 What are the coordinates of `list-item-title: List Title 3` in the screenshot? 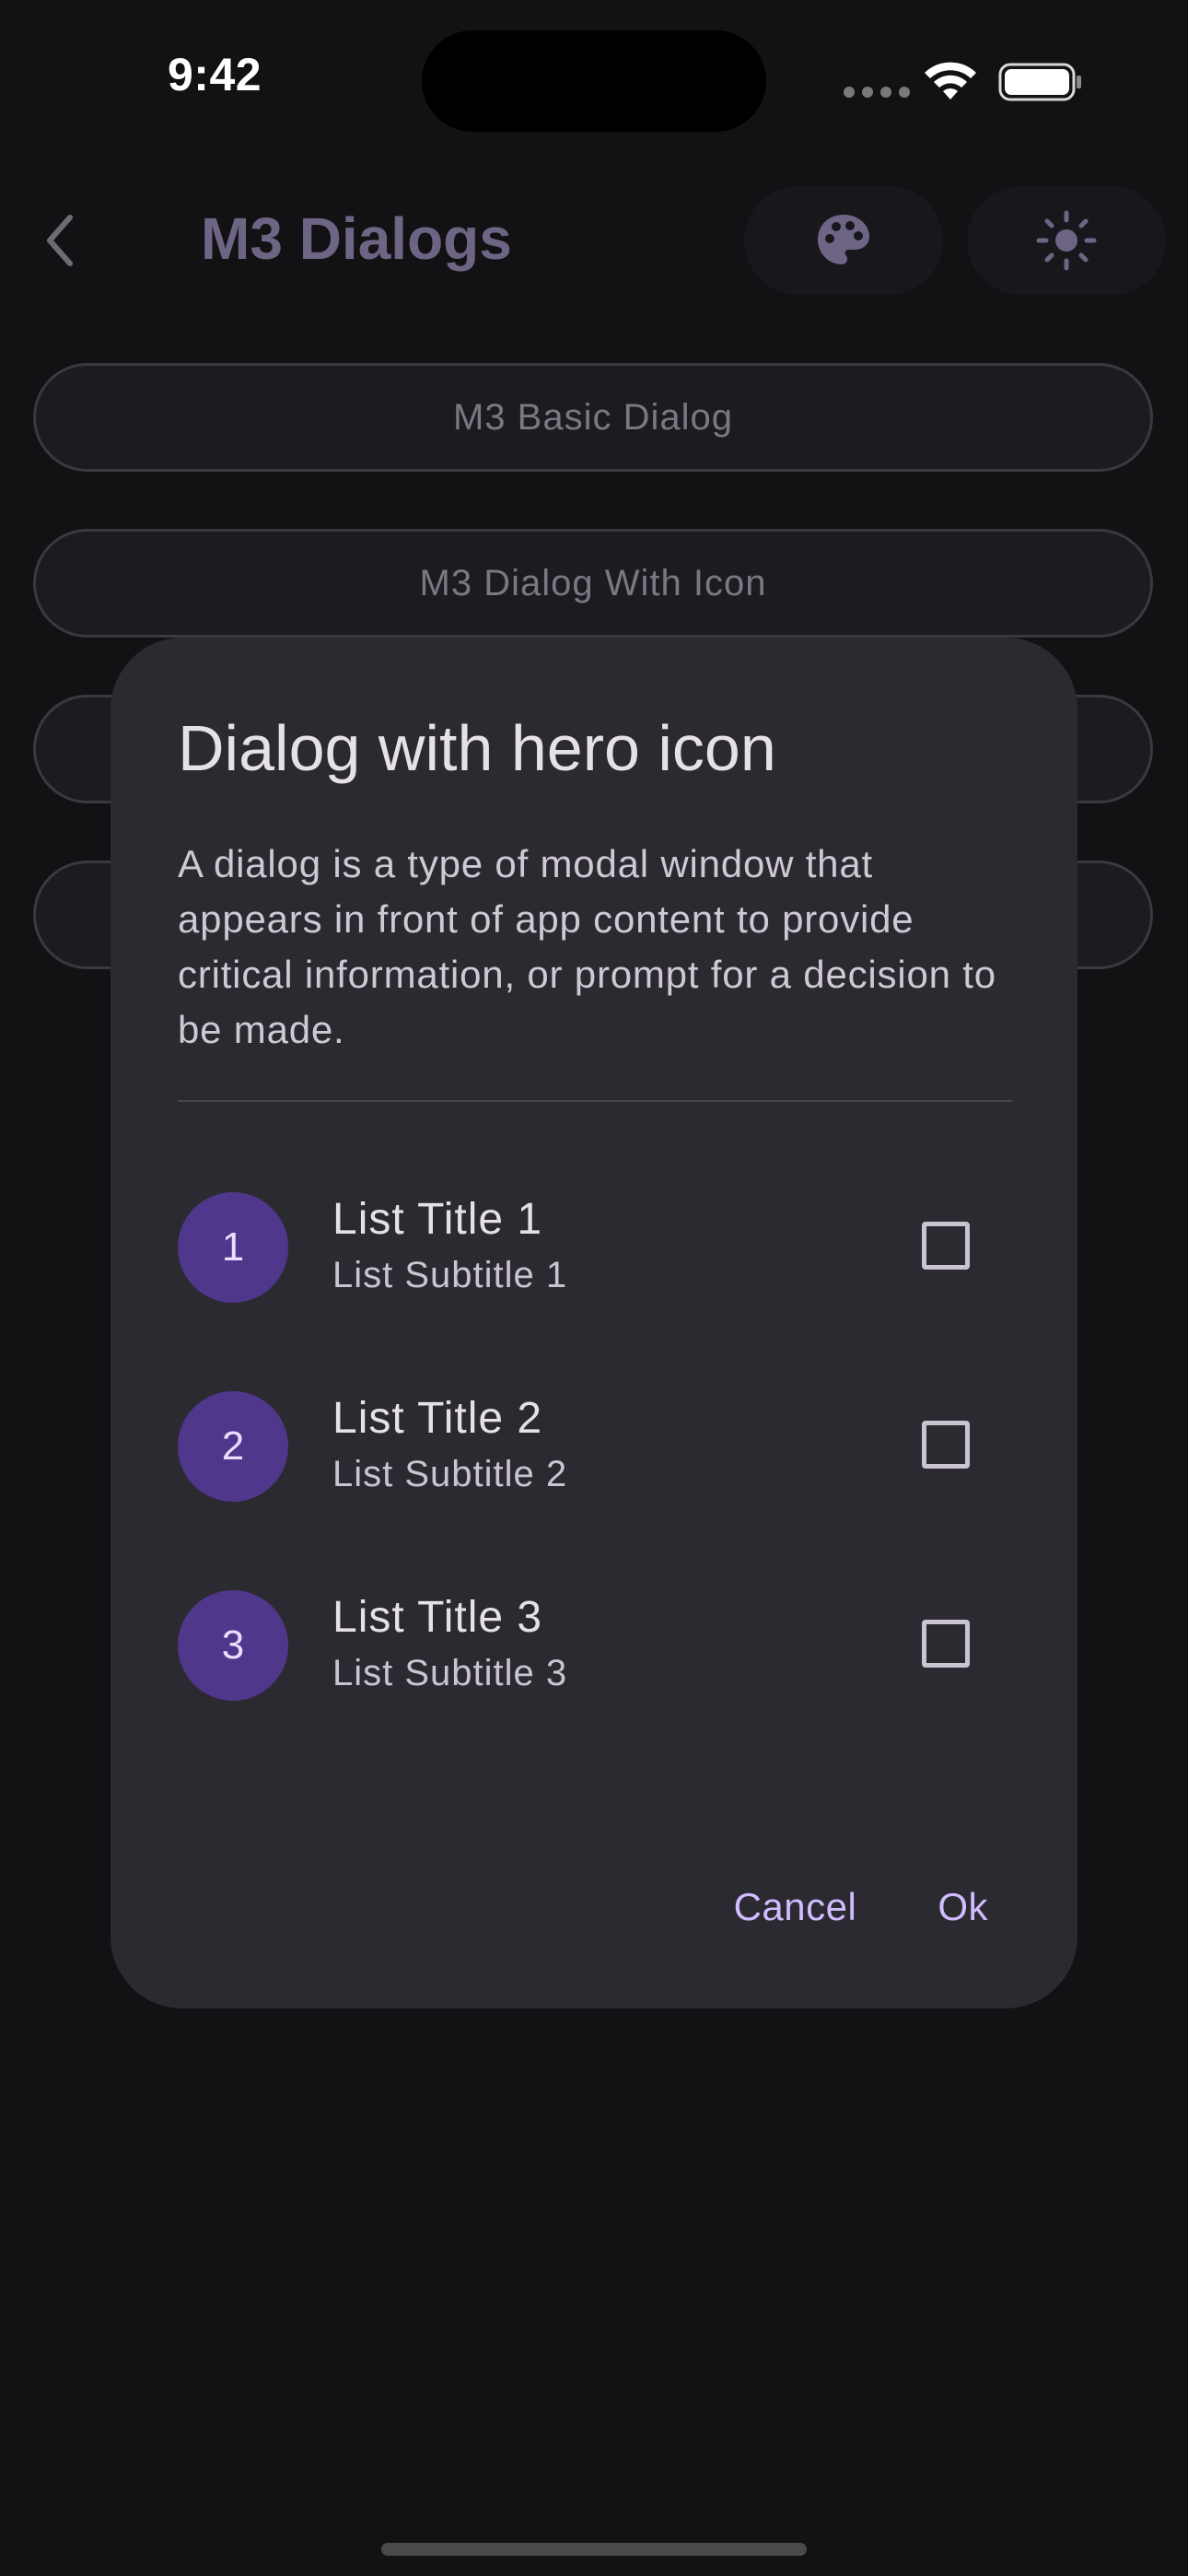 It's located at (437, 1617).